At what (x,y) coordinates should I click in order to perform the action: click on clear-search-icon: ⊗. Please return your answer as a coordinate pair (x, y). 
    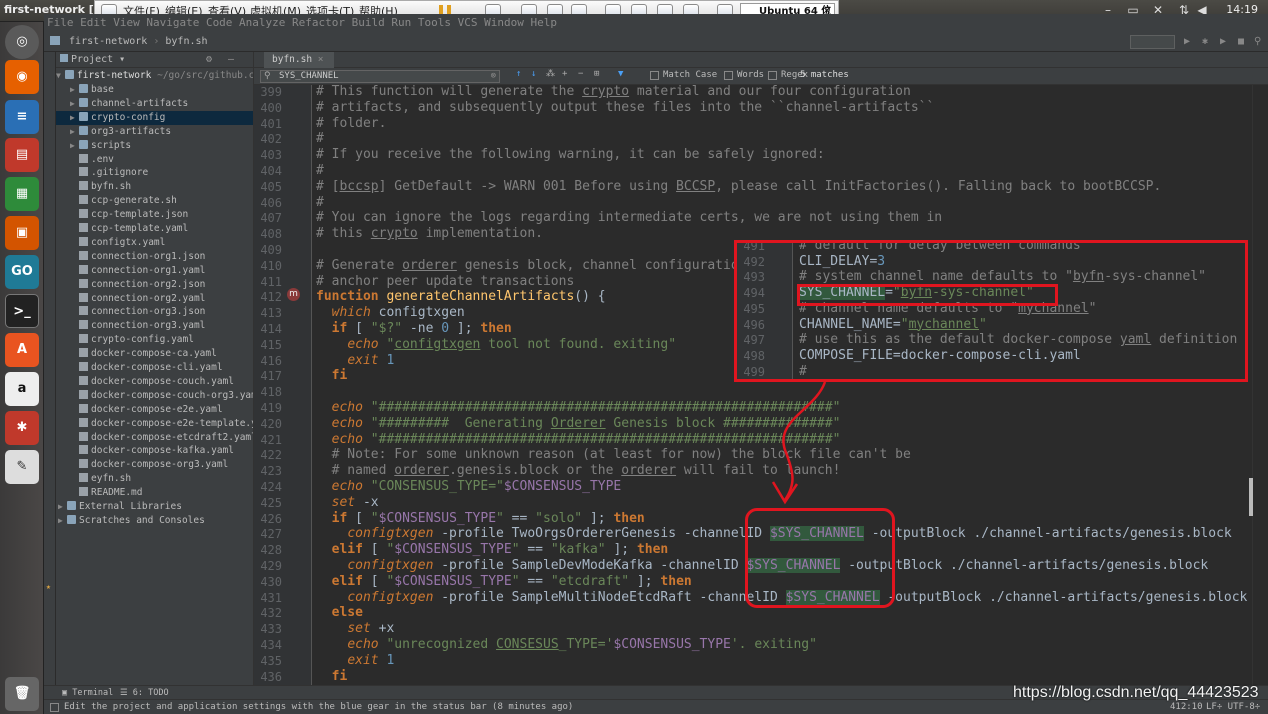
    Looking at the image, I should click on (493, 76).